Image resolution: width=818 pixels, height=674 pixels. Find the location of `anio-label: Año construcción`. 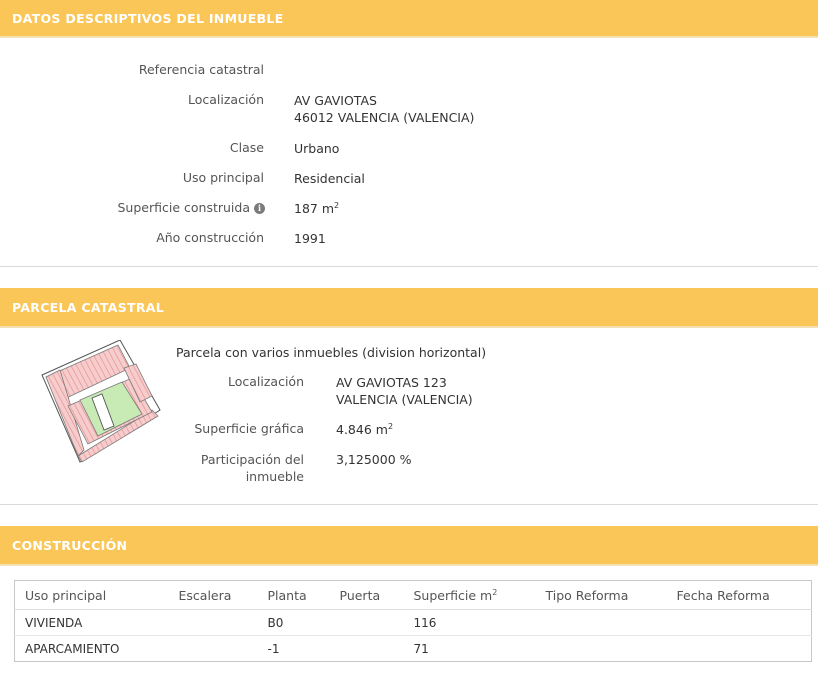

anio-label: Año construcción is located at coordinates (210, 237).